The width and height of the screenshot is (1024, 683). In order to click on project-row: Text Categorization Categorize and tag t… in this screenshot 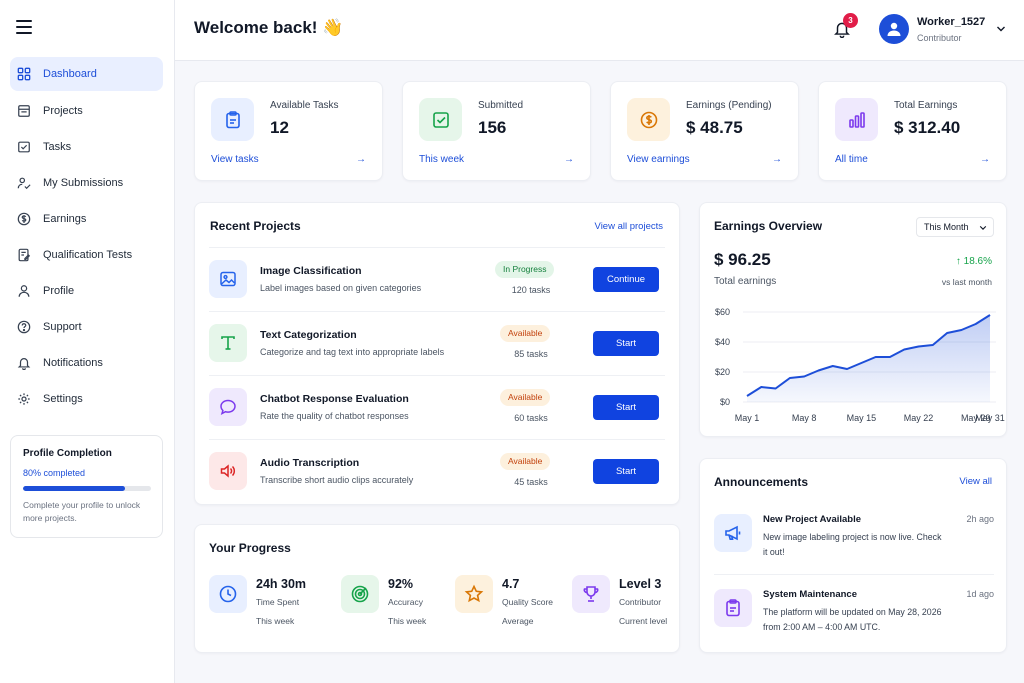, I will do `click(437, 343)`.